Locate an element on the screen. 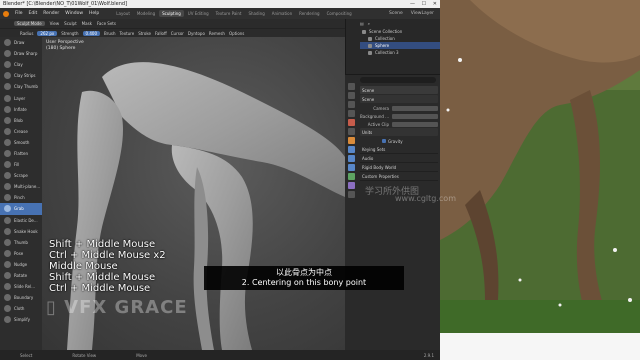 The width and height of the screenshot is (640, 360). grab-brush-icon is located at coordinates (7, 209).